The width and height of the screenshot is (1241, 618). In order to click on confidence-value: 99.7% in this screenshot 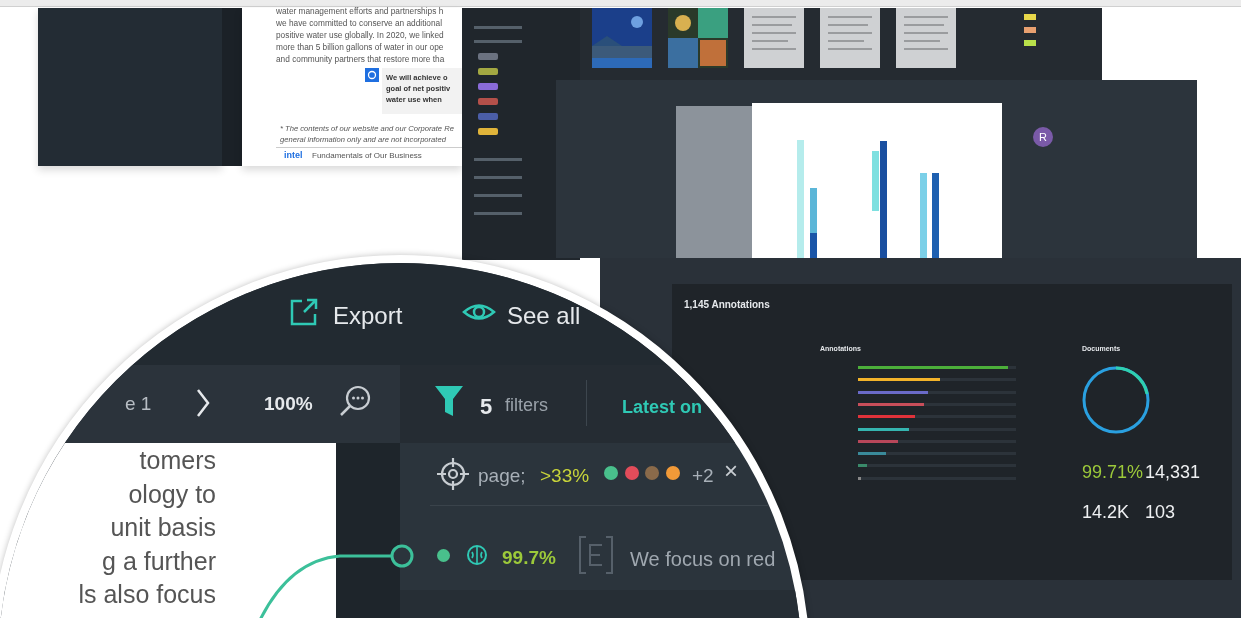, I will do `click(529, 558)`.